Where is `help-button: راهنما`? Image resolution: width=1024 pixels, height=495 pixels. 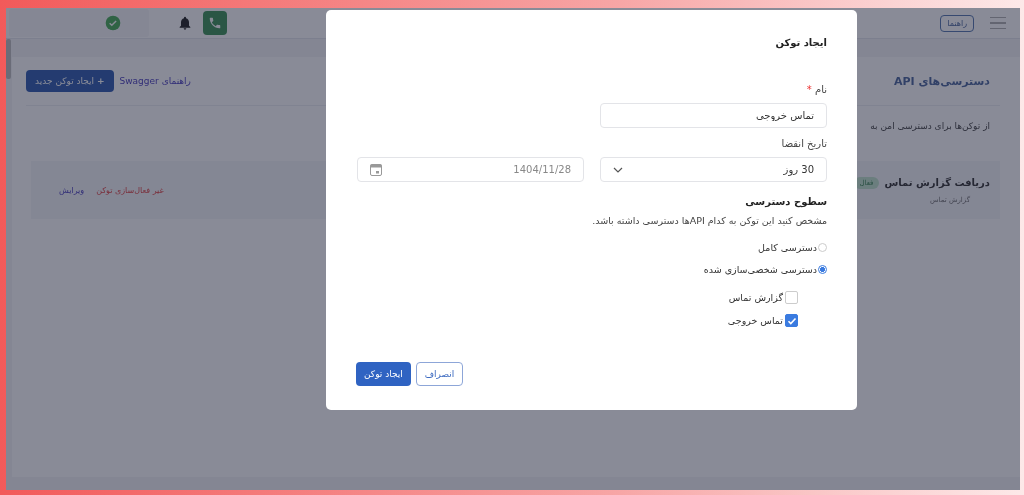 help-button: راهنما is located at coordinates (957, 23).